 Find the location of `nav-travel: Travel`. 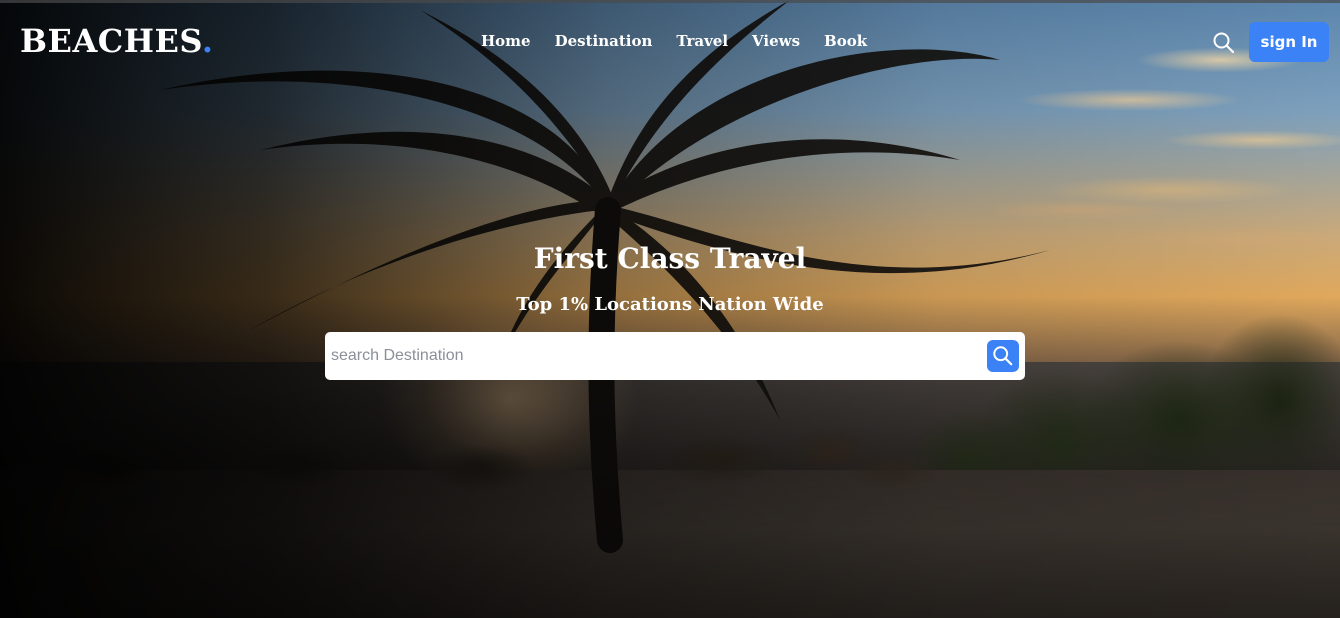

nav-travel: Travel is located at coordinates (702, 41).